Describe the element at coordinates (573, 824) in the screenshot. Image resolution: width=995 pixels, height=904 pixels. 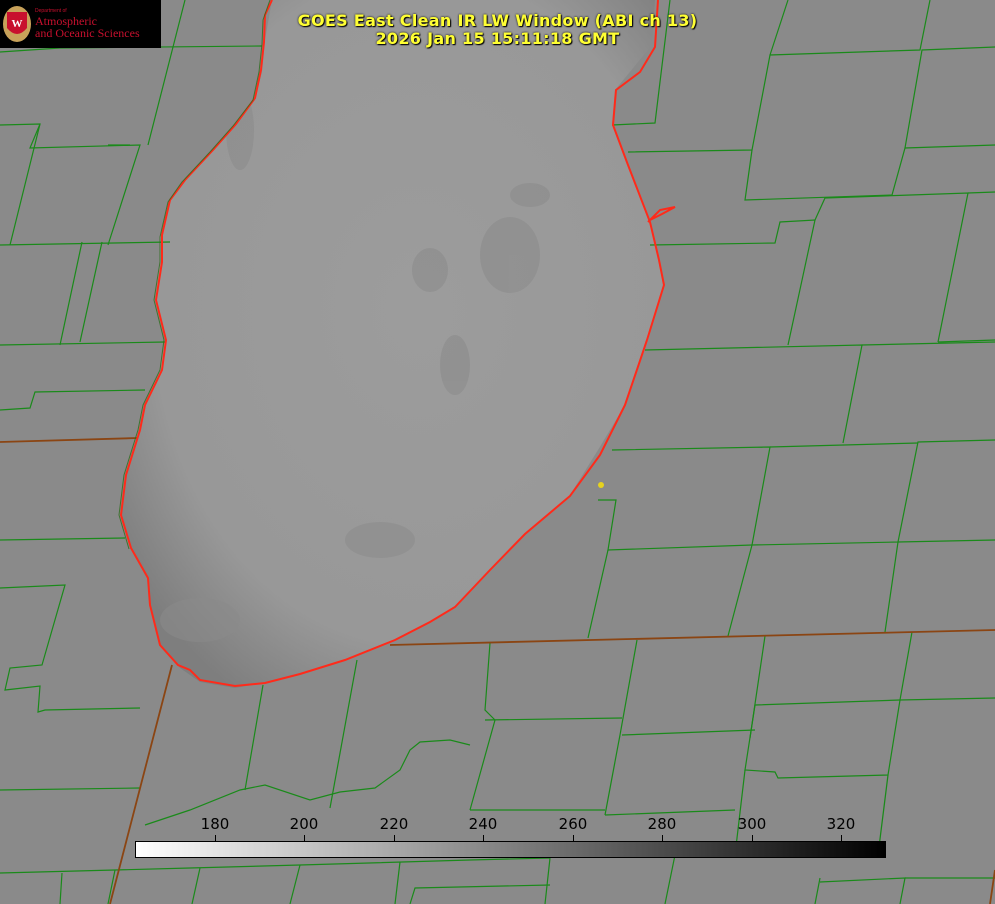
I see `colorbar-tick-label: 260` at that location.